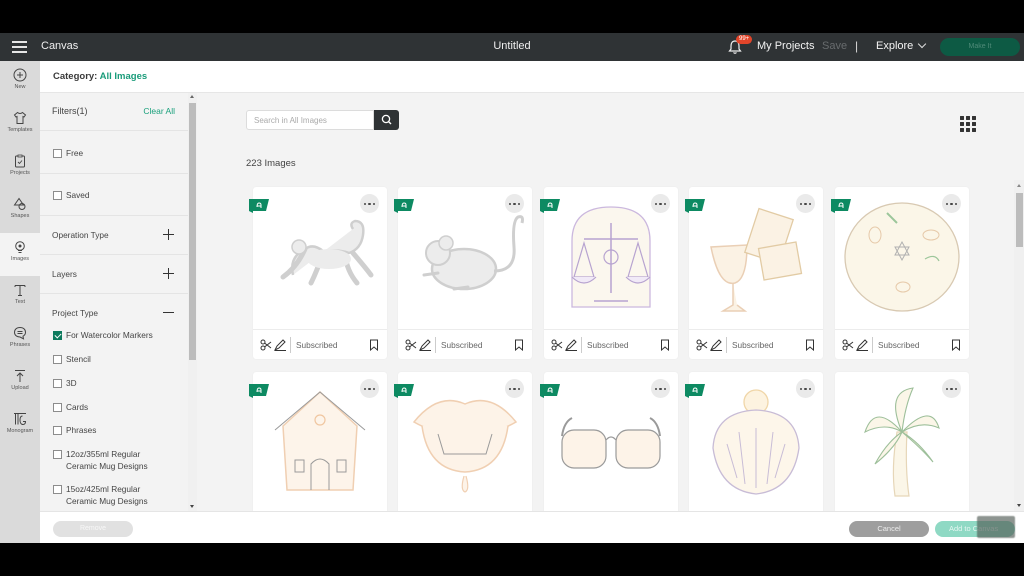  I want to click on nav-label: Monogram, so click(20, 431).